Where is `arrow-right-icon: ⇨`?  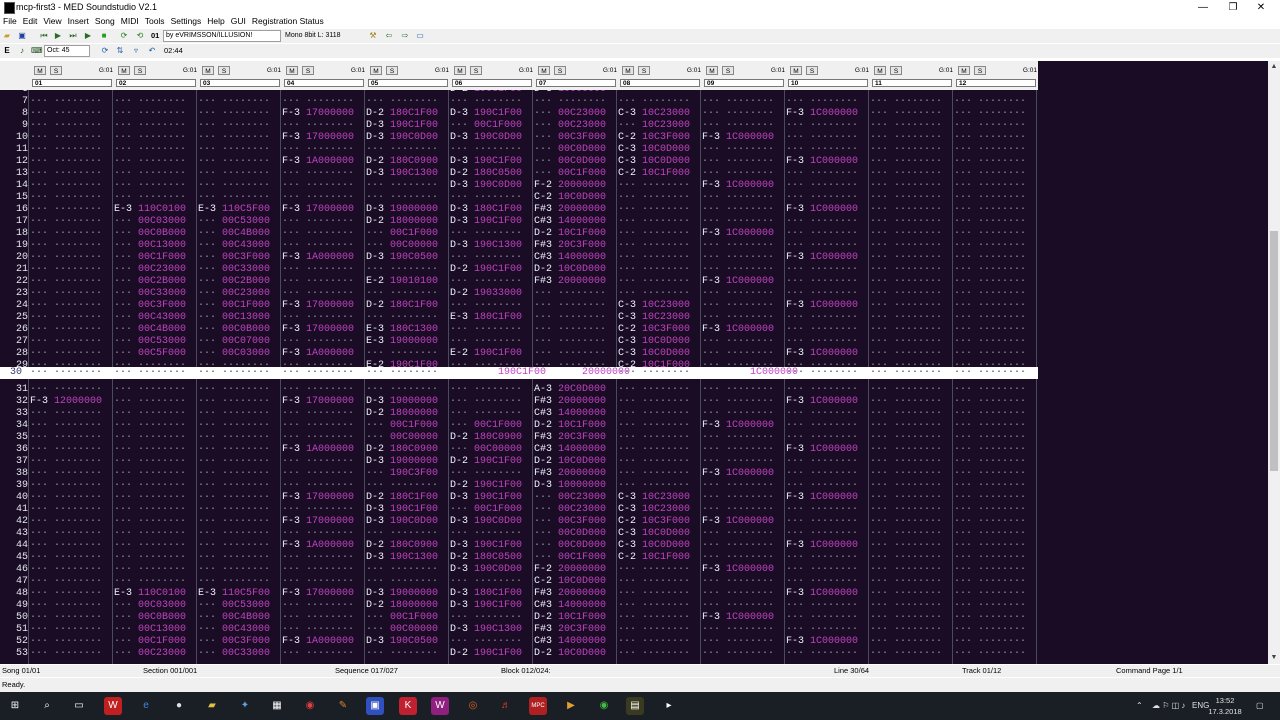 arrow-right-icon: ⇨ is located at coordinates (405, 36).